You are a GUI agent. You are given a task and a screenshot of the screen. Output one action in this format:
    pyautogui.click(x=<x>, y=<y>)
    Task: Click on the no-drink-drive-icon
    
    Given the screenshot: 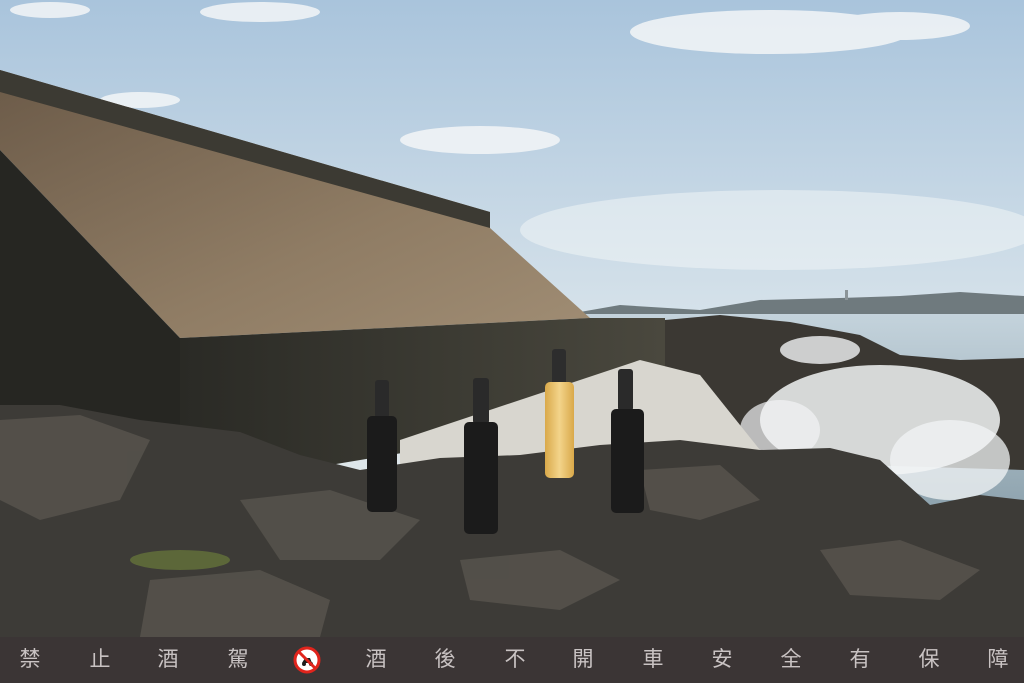 What is the action you would take?
    pyautogui.click(x=307, y=660)
    